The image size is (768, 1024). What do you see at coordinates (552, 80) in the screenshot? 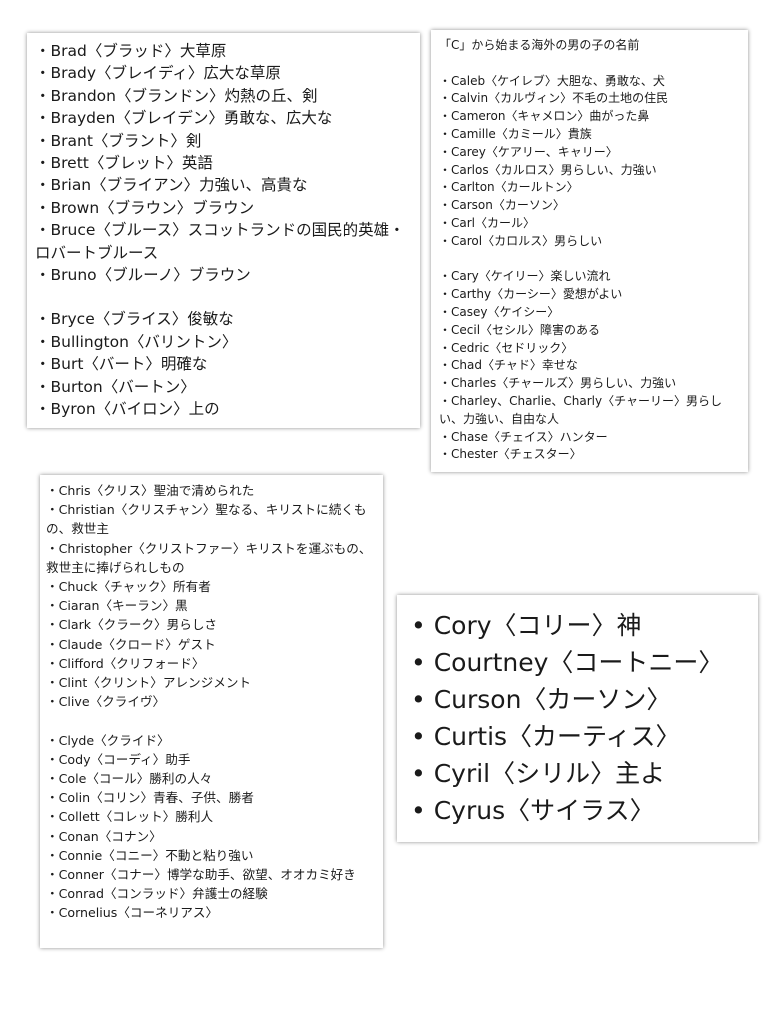
I see `name-entry: ・Caleb〈ケイレブ〉大胆な、勇敢な、犬` at bounding box center [552, 80].